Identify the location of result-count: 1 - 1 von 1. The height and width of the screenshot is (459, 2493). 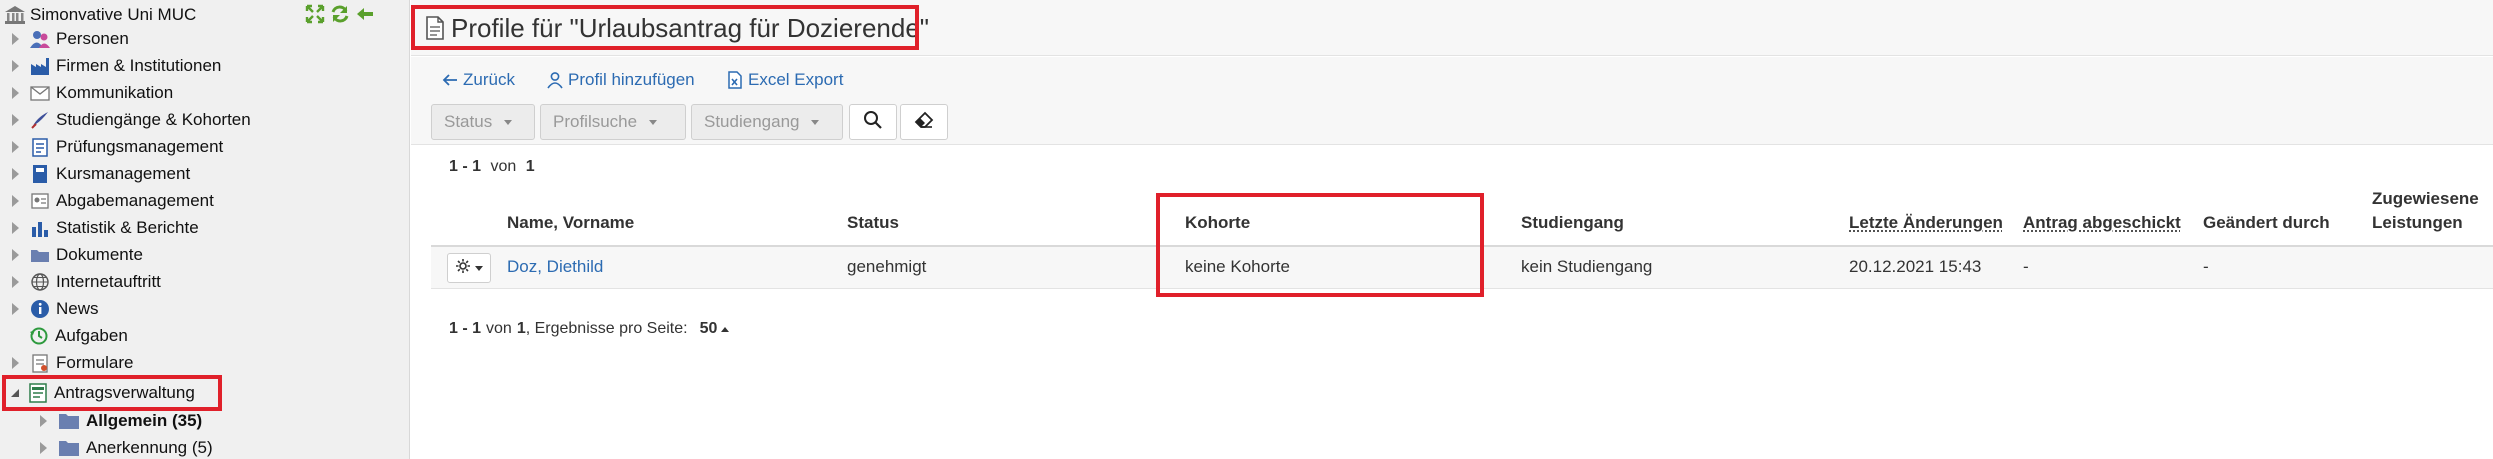
(492, 167).